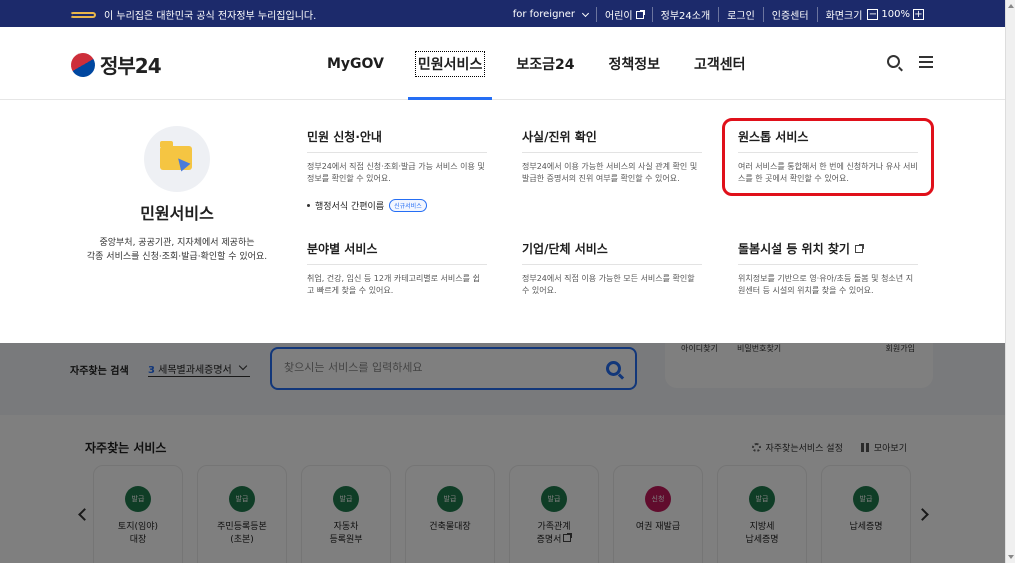 This screenshot has height=563, width=1015. What do you see at coordinates (346, 540) in the screenshot?
I see `card-label-line: 등록원부` at bounding box center [346, 540].